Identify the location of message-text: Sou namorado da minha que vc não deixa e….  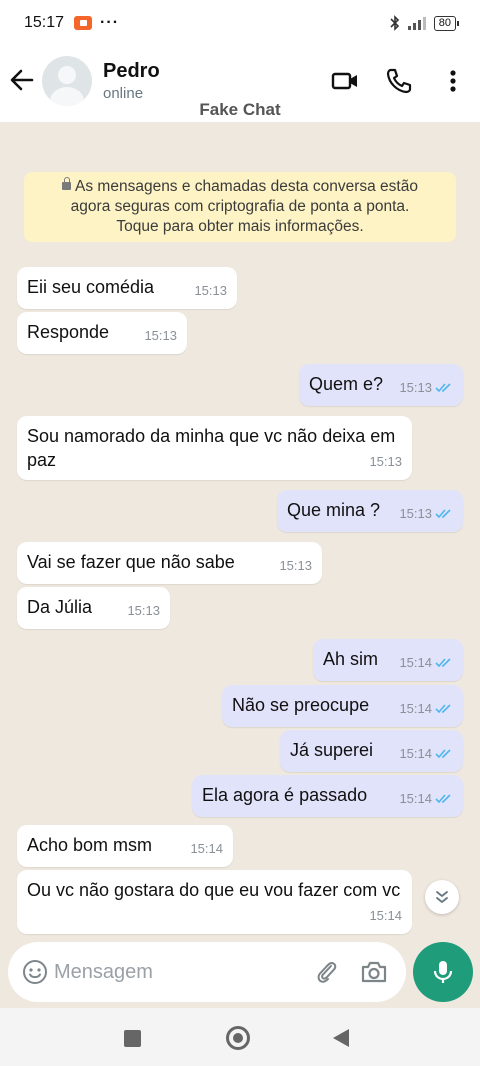
(211, 448).